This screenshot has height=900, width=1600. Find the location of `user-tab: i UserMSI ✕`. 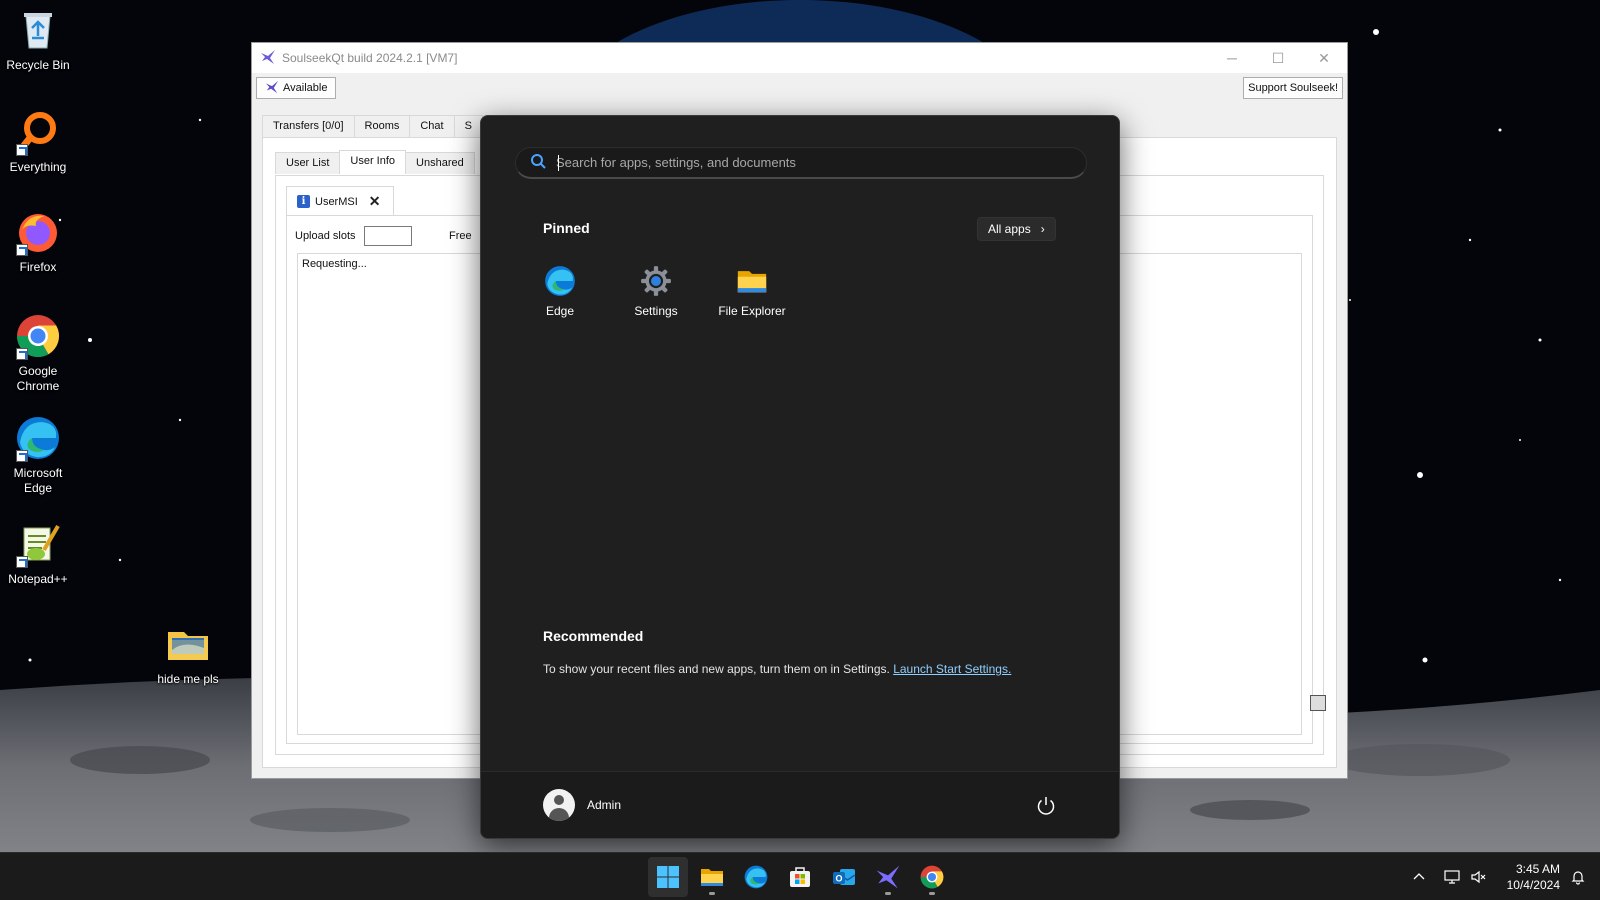

user-tab: i UserMSI ✕ is located at coordinates (340, 201).